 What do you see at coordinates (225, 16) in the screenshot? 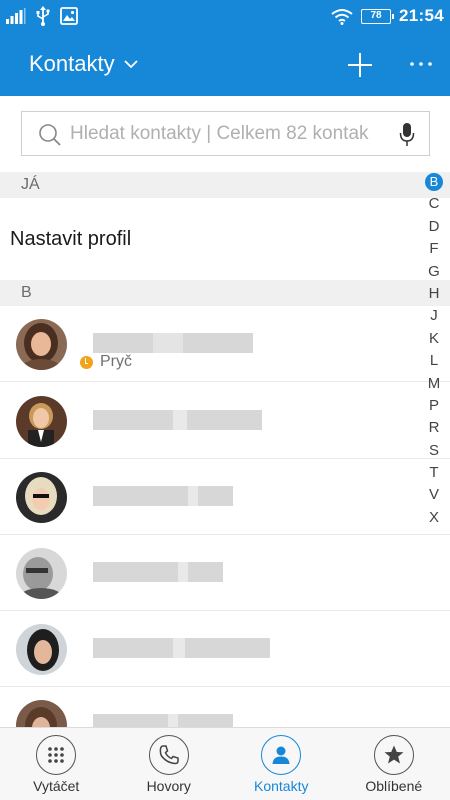
I see `status-bar: 78 21:54` at bounding box center [225, 16].